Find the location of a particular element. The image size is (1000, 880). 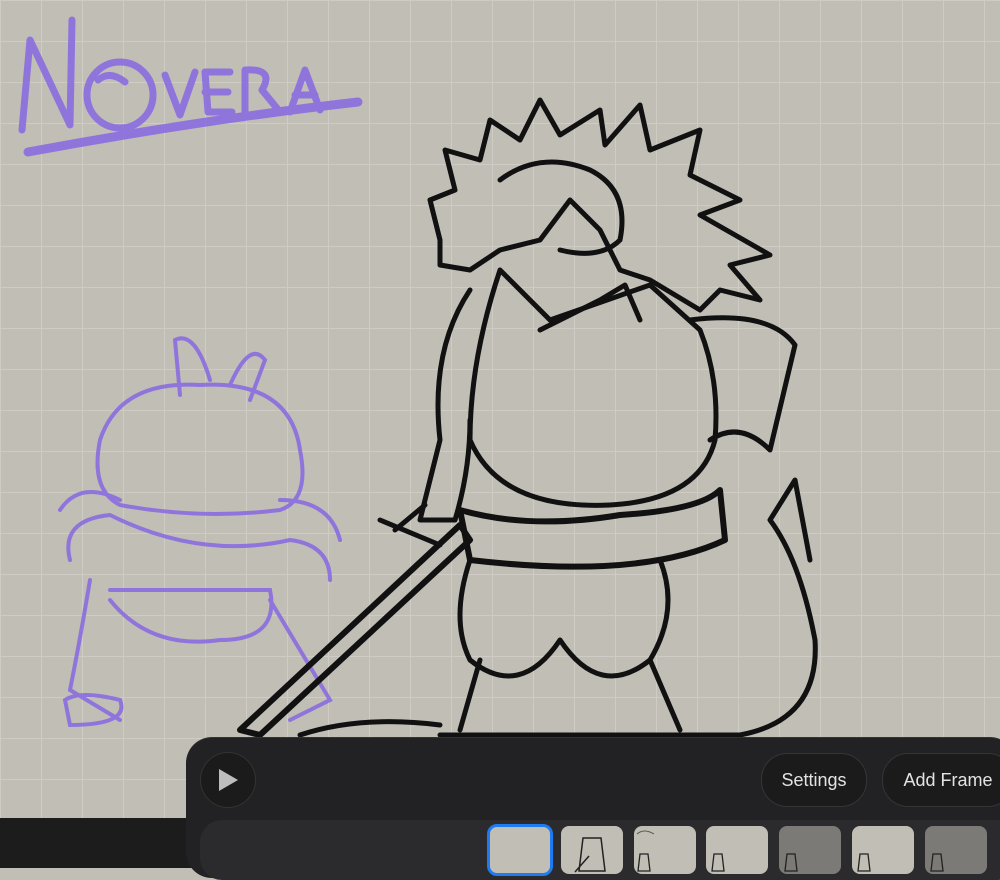

frame-timeline is located at coordinates (600, 850).